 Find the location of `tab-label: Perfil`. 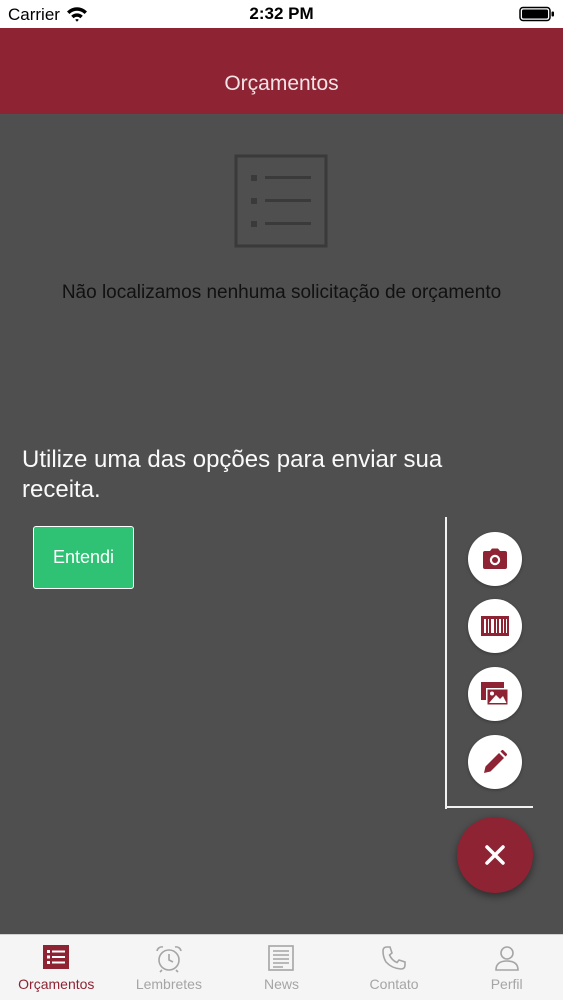

tab-label: Perfil is located at coordinates (506, 984).